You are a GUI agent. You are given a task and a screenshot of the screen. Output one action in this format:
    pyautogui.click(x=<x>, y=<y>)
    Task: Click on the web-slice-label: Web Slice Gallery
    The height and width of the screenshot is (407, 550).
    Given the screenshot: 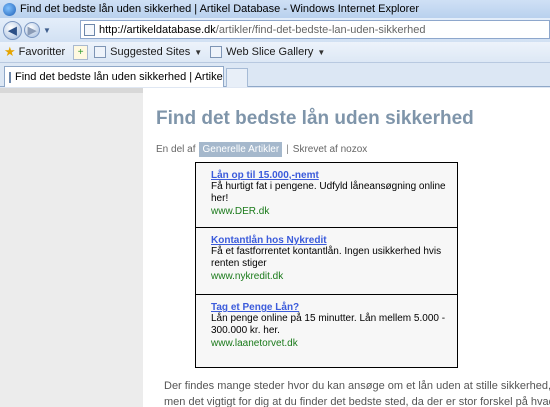 What is the action you would take?
    pyautogui.click(x=270, y=52)
    